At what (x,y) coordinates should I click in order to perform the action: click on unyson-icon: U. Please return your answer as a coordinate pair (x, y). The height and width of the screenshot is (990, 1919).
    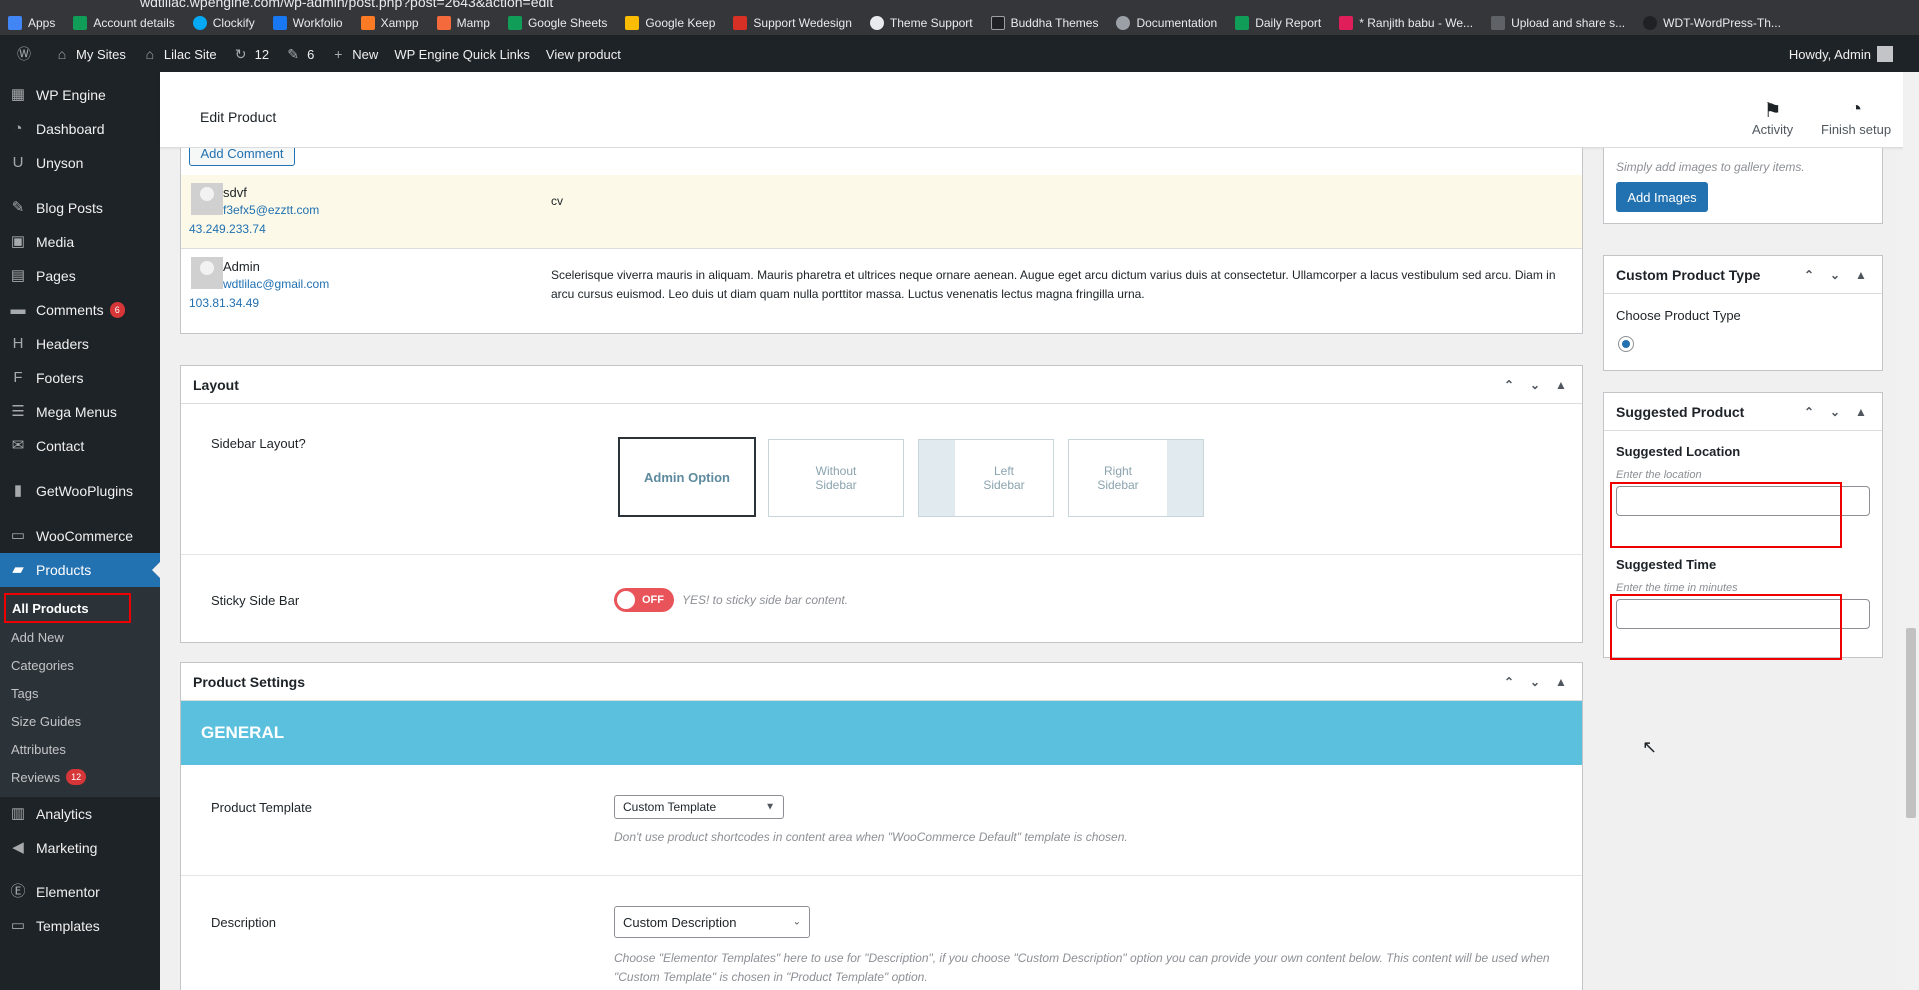
    Looking at the image, I should click on (18, 162).